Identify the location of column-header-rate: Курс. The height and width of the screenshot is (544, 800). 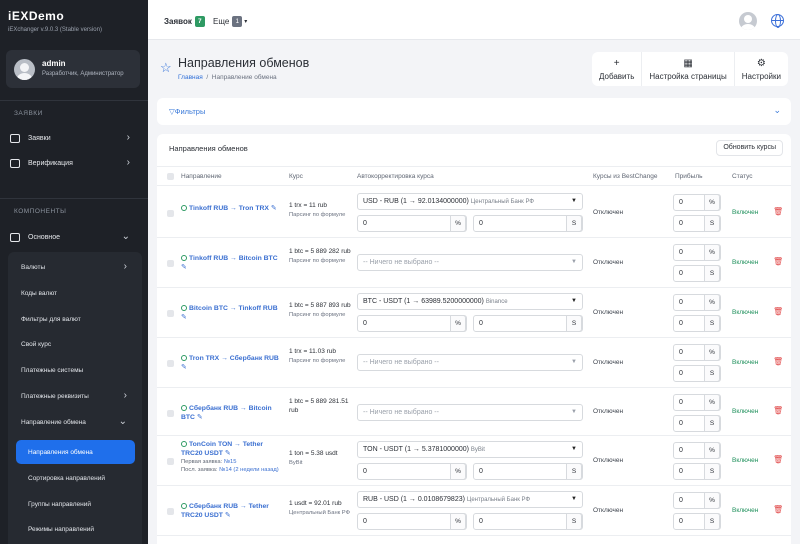
(296, 176).